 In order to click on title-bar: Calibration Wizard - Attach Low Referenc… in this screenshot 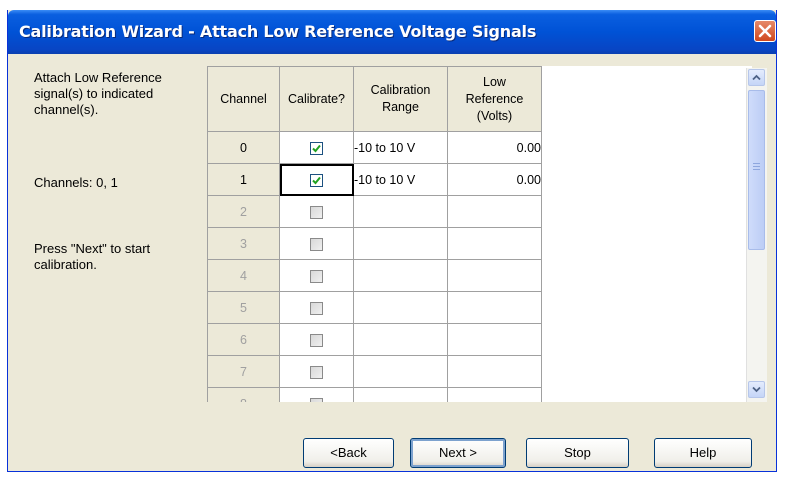, I will do `click(392, 32)`.